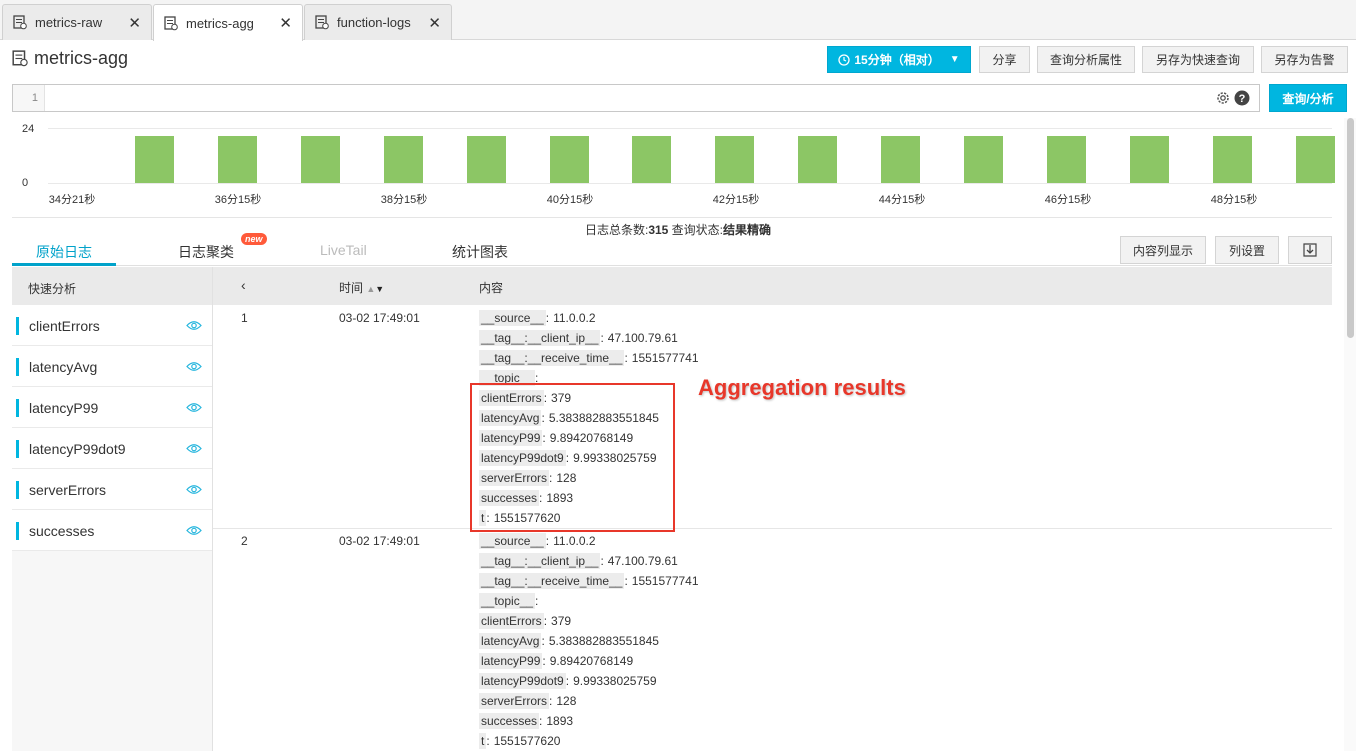  I want to click on query-editor: 1 ?, so click(636, 98).